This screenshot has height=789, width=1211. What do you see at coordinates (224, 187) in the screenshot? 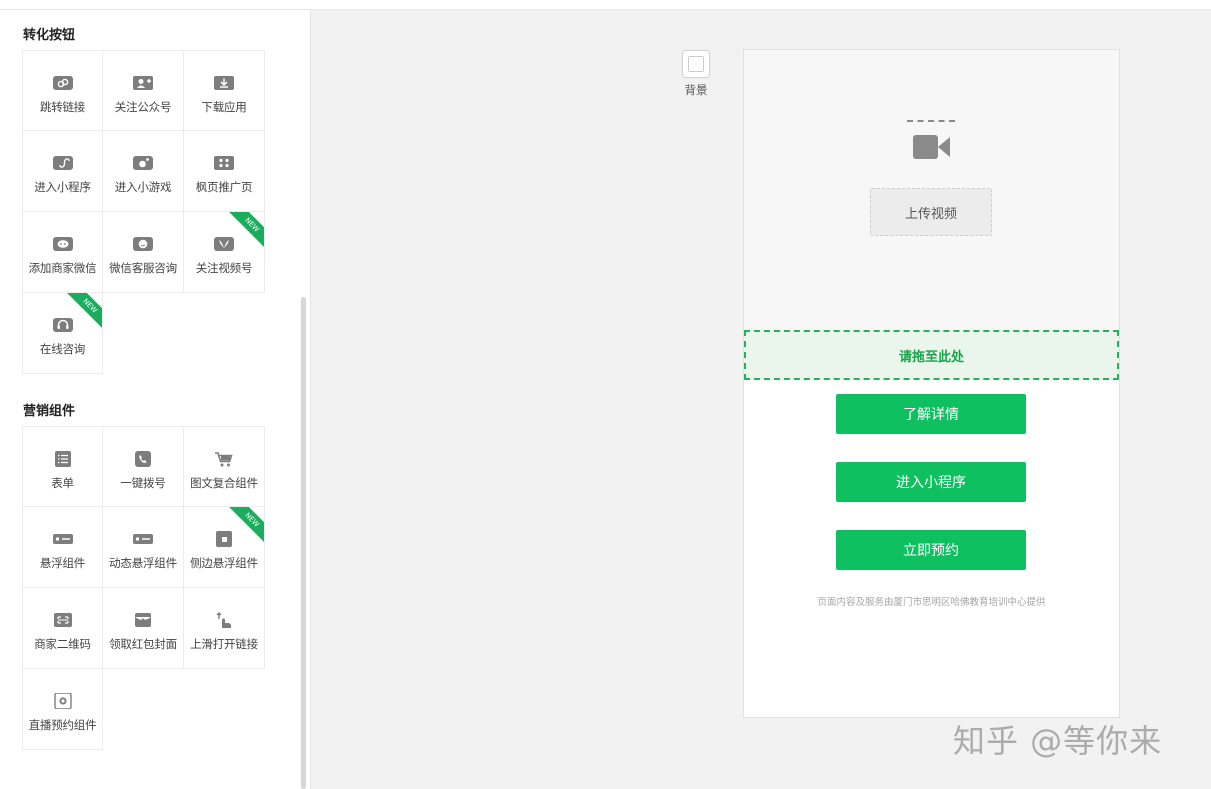
I see `component-tile-label: 枫页推广页` at bounding box center [224, 187].